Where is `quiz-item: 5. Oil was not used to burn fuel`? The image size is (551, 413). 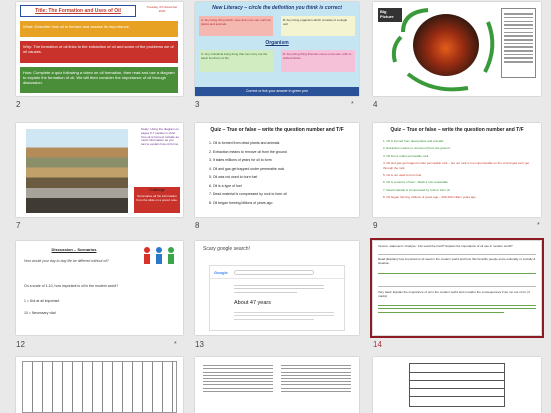
quiz-item: 5. Oil was not used to burn fuel is located at coordinates (233, 177).